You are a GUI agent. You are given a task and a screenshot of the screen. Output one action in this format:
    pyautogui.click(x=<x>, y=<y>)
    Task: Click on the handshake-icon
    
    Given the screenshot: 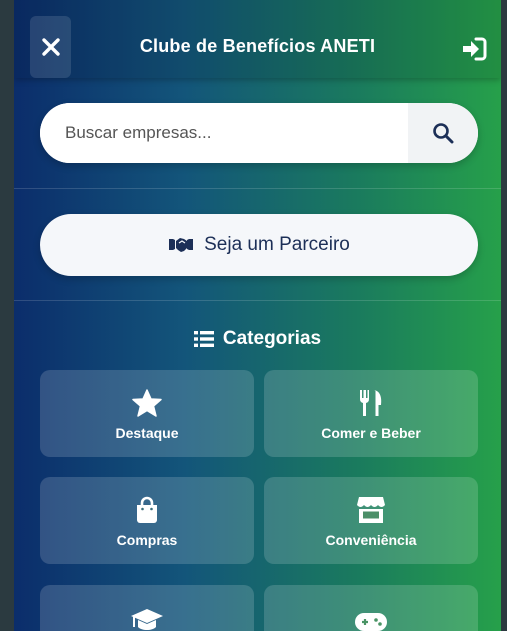 What is the action you would take?
    pyautogui.click(x=181, y=245)
    